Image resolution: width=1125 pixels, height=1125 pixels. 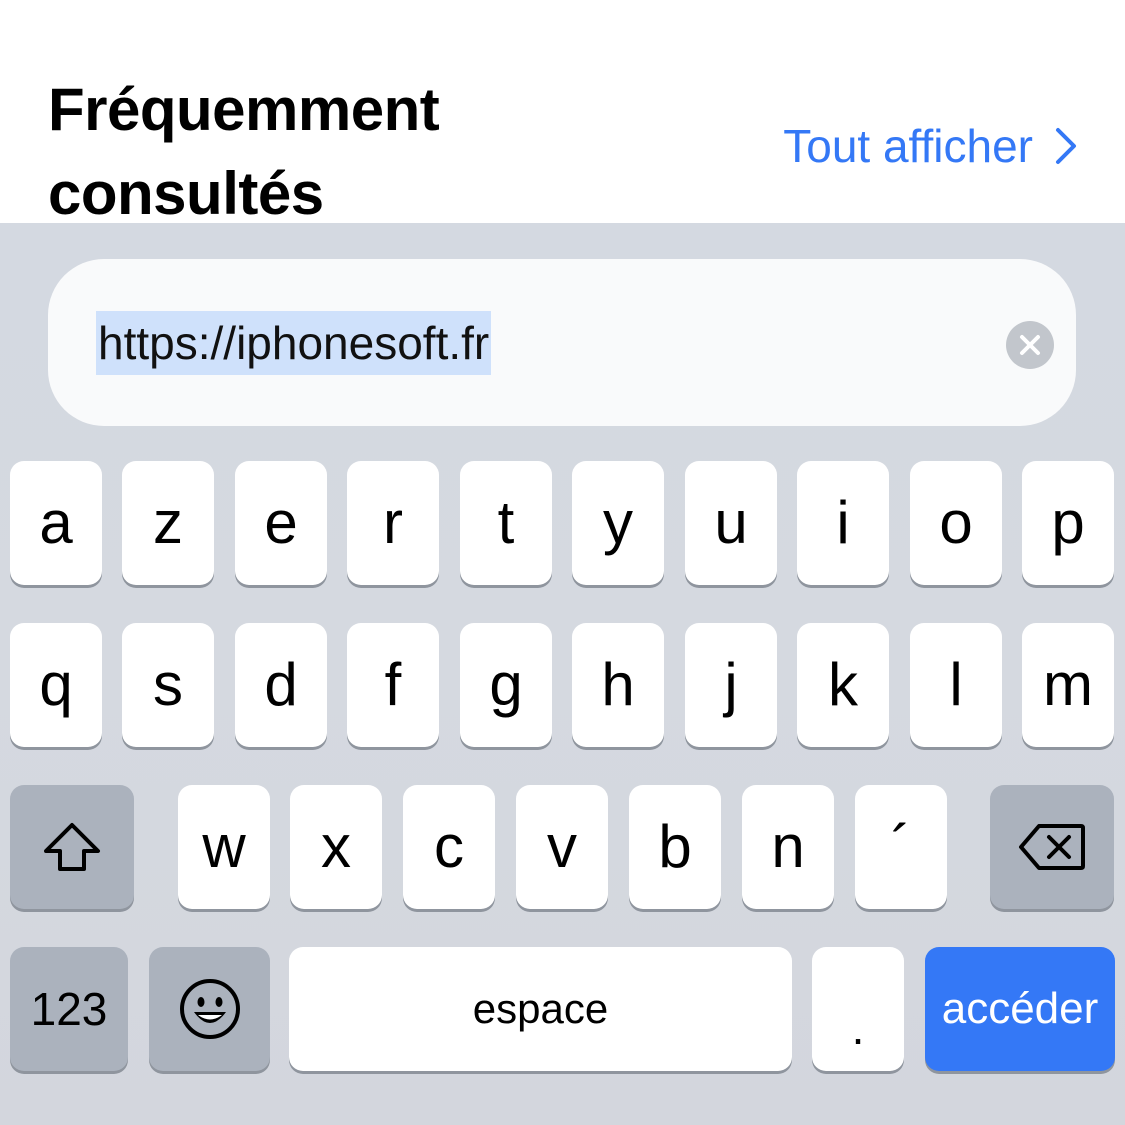 I want to click on key-label: p, so click(x=1068, y=522).